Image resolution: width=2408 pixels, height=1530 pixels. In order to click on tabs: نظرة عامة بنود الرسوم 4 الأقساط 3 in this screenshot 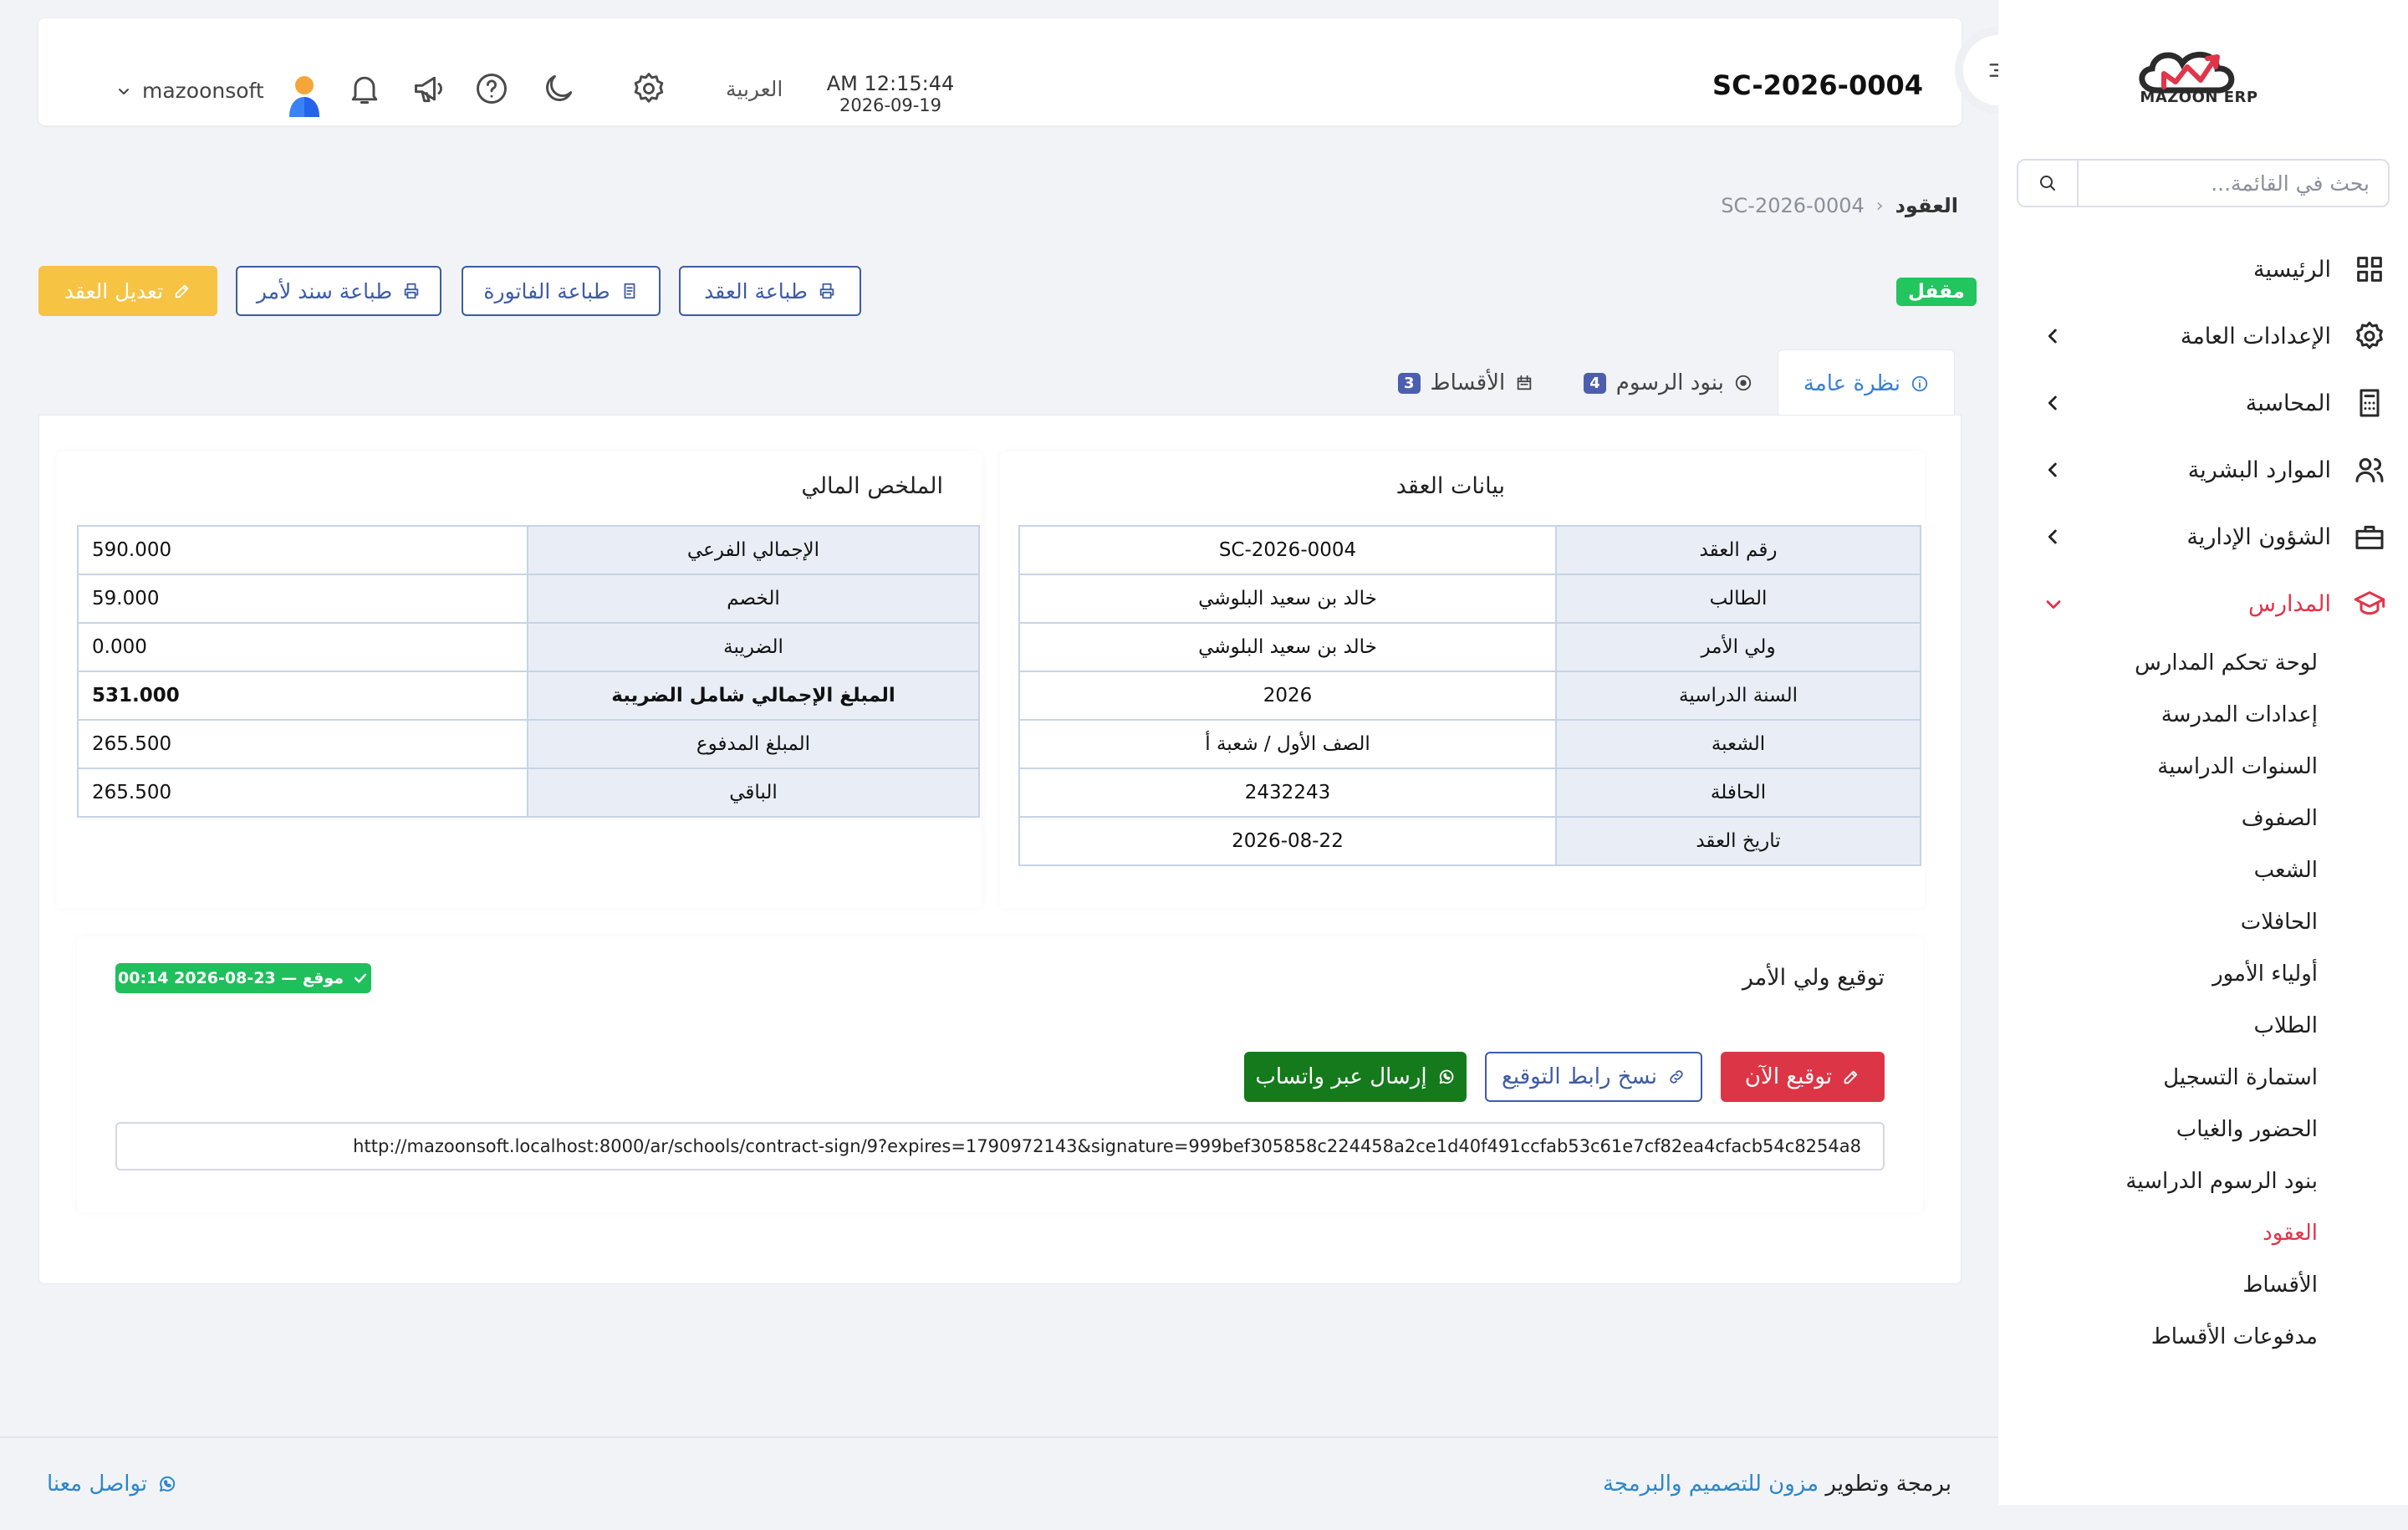, I will do `click(1664, 382)`.